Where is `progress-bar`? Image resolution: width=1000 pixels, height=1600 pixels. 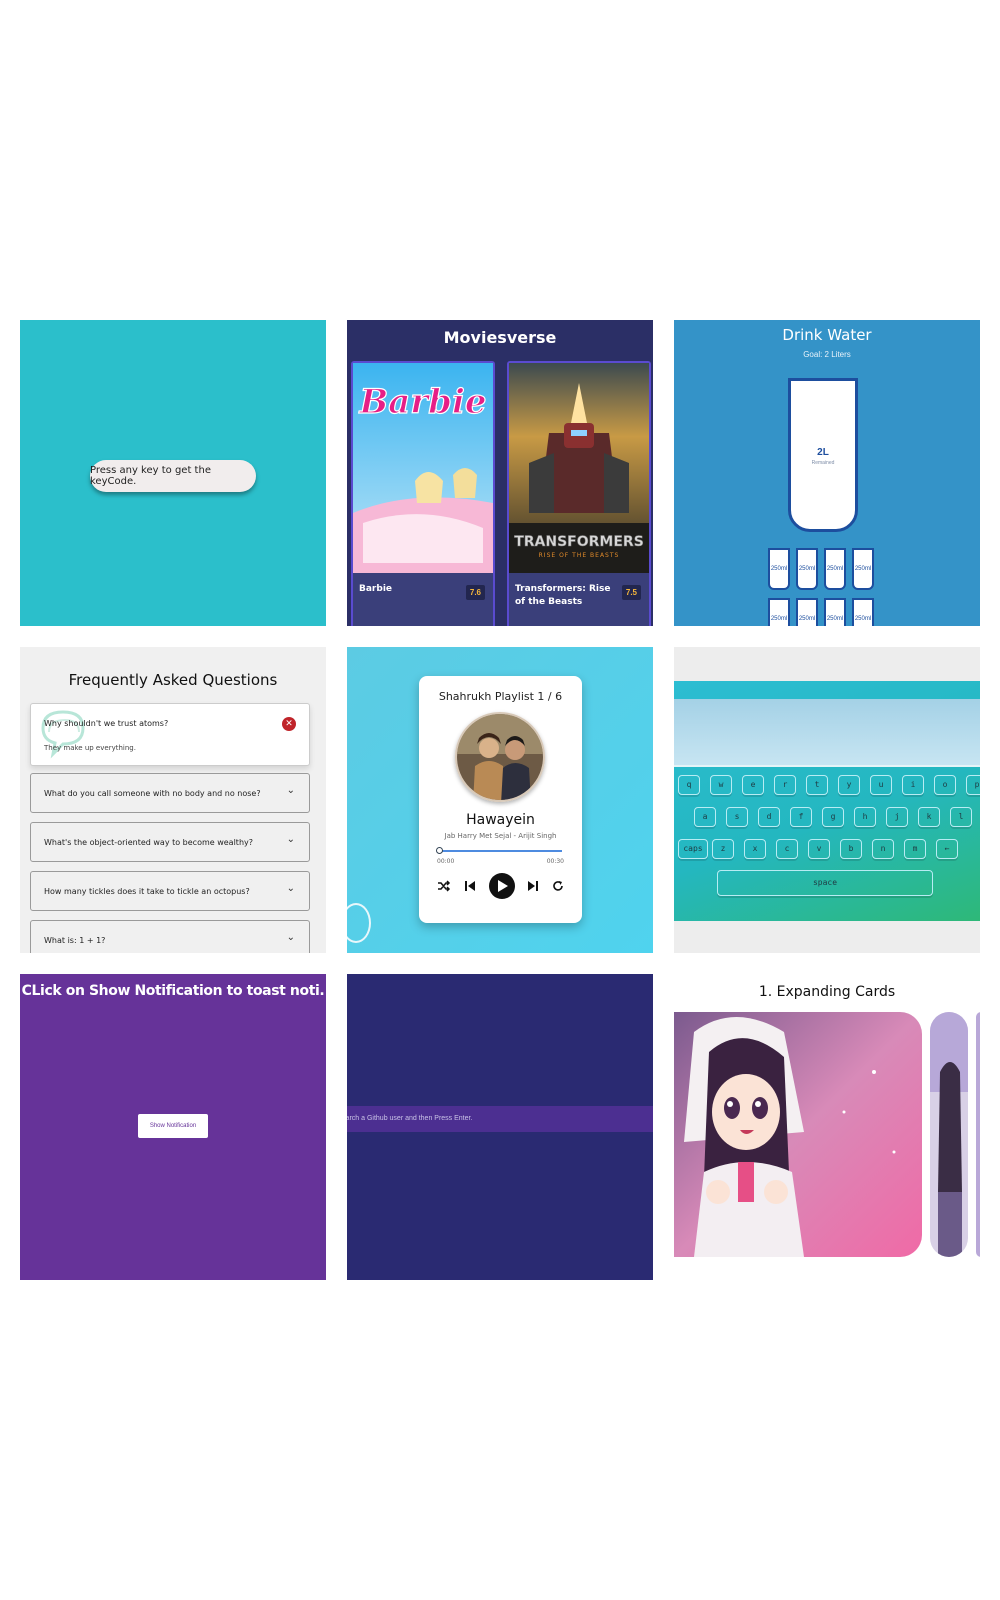 progress-bar is located at coordinates (500, 851).